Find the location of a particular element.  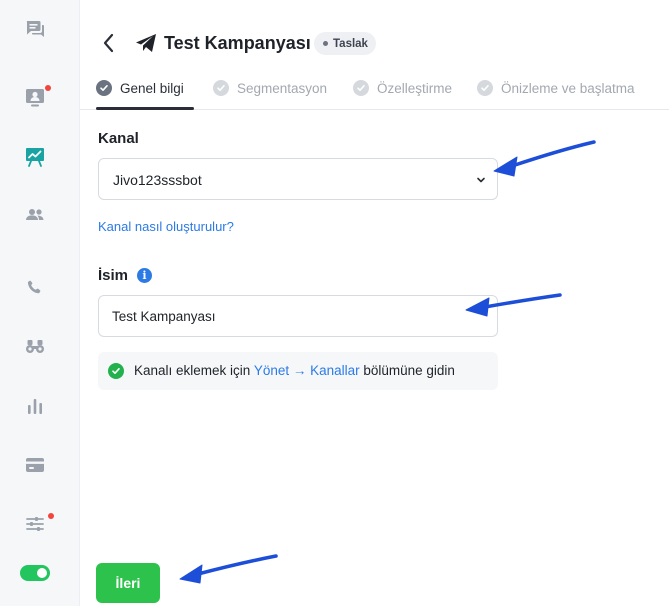

notice-text-before: Kanalı eklemek için is located at coordinates (194, 370).